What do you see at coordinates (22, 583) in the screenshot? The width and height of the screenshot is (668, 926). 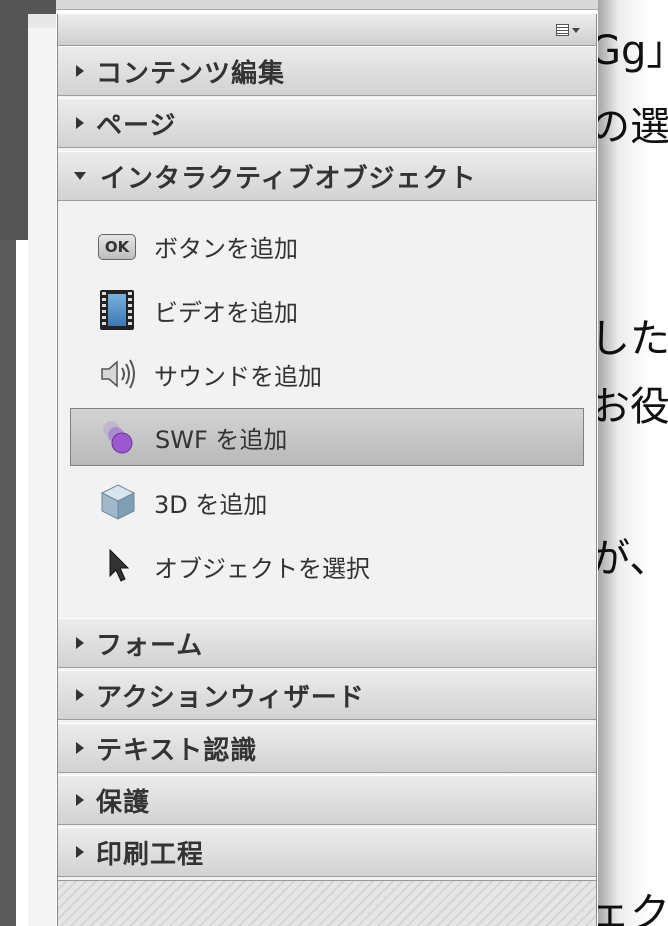 I see `document-page-edge` at bounding box center [22, 583].